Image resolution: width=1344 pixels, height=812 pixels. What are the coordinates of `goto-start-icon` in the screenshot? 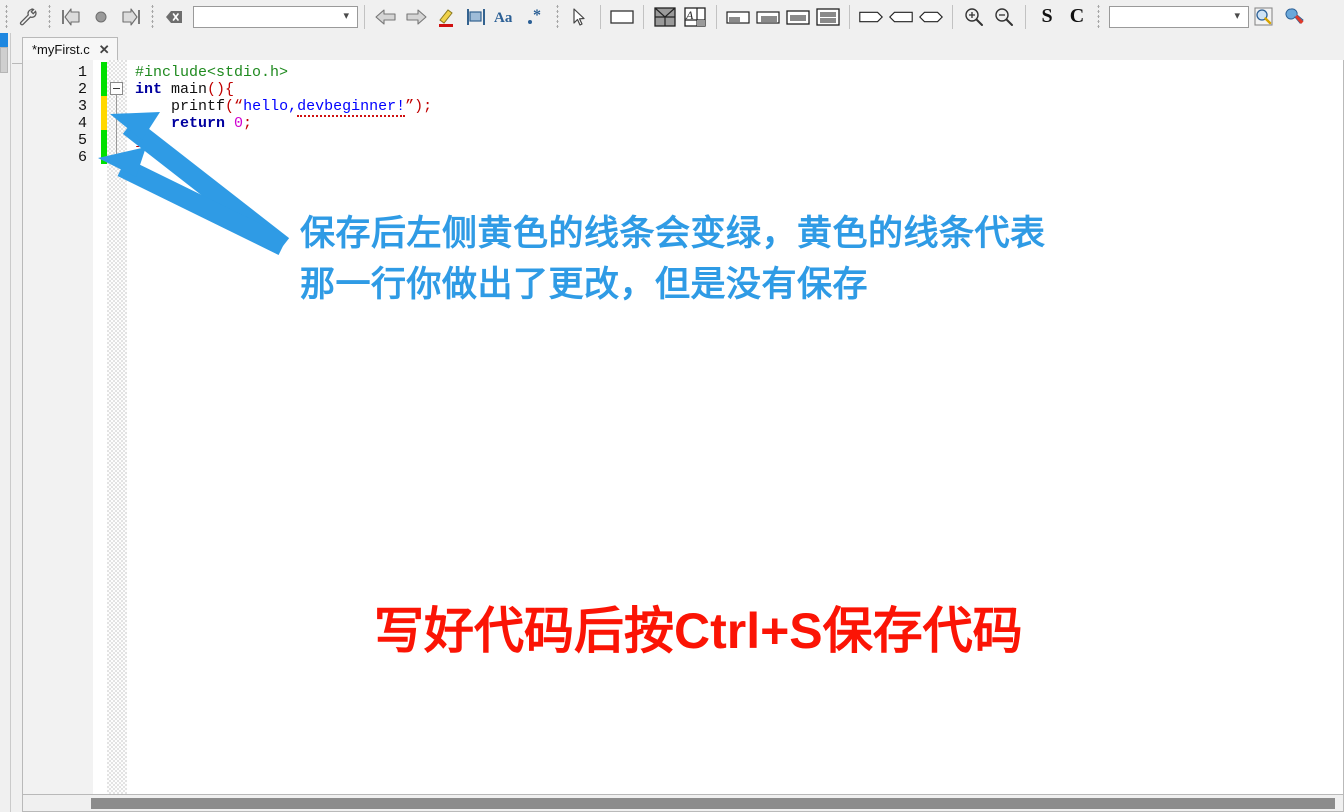 It's located at (71, 16).